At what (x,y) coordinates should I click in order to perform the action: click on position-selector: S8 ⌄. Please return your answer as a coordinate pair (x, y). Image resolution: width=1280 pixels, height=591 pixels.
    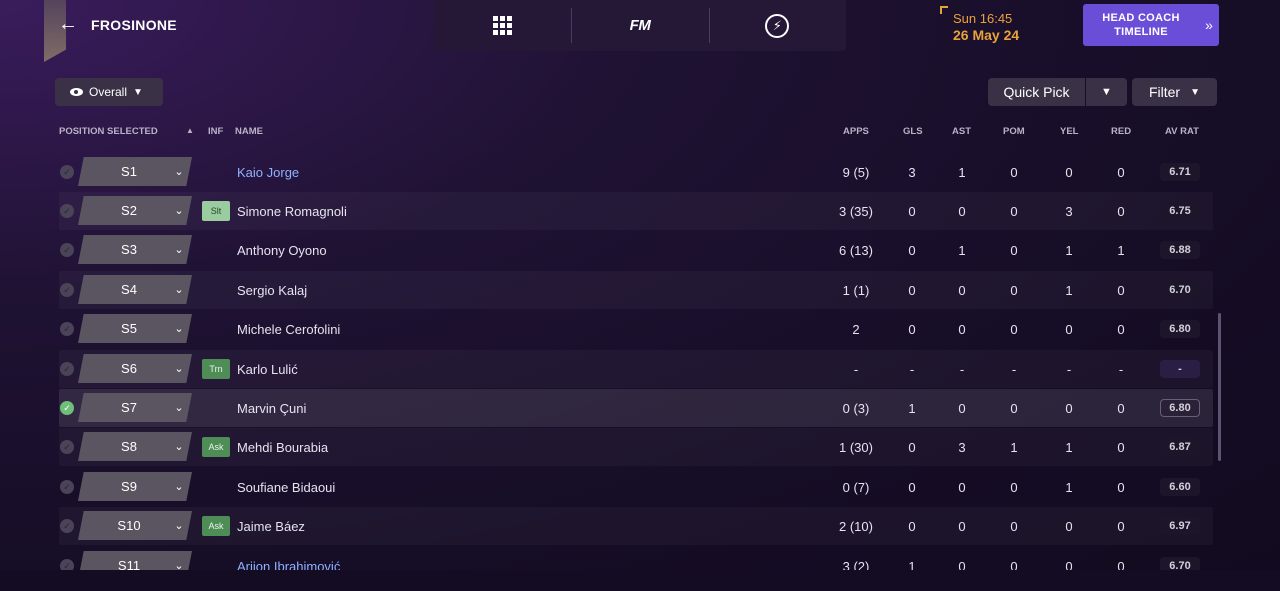
    Looking at the image, I should click on (135, 446).